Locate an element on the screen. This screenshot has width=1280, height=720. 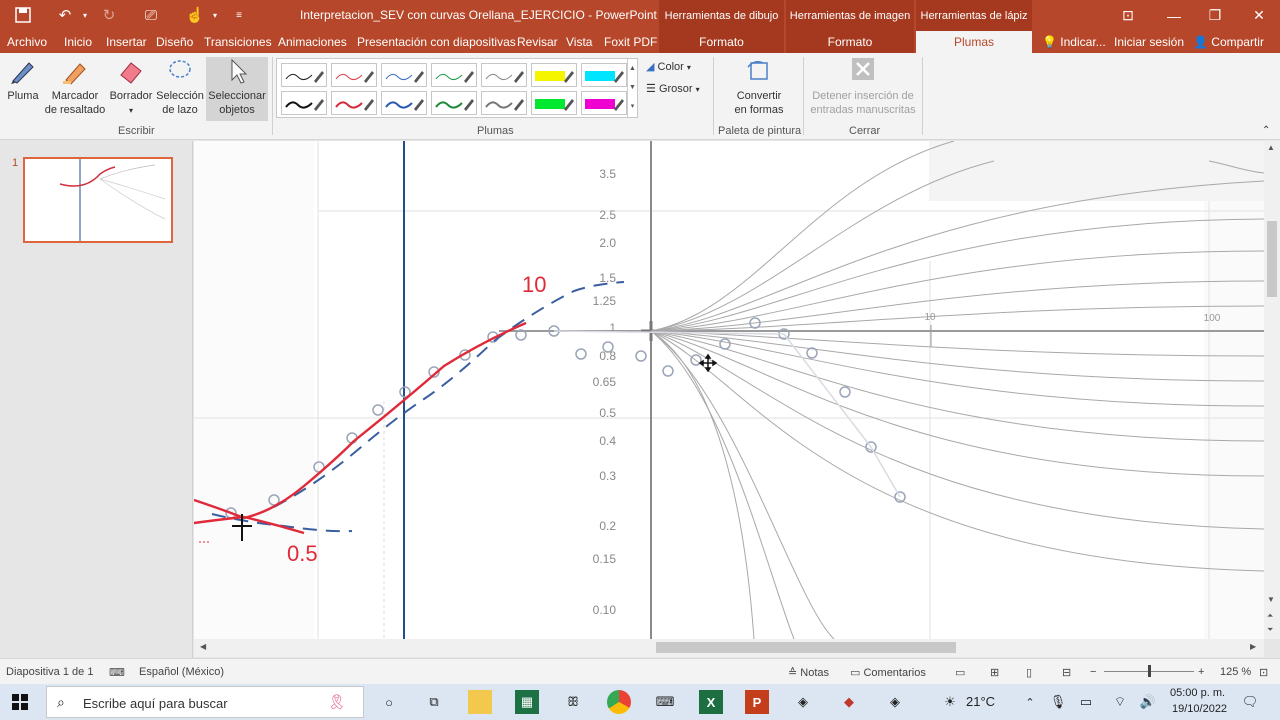
vertical-scrollbar: ▲ ▼ ⏶ ⏷ is located at coordinates (1272, 390).